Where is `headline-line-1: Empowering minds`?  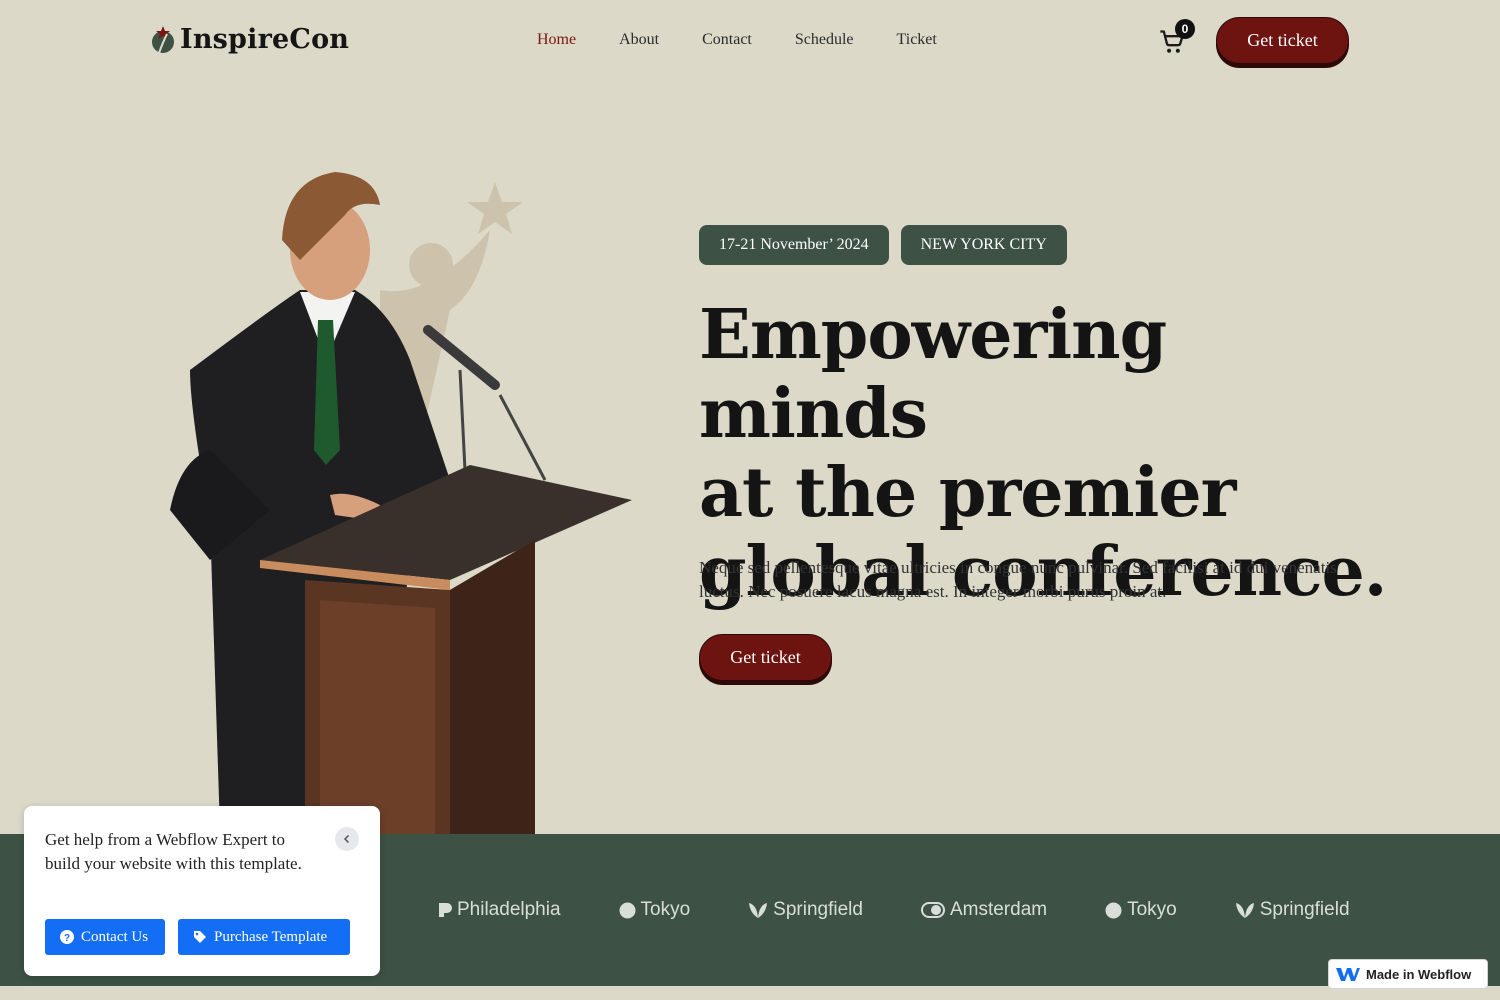 headline-line-1: Empowering minds is located at coordinates (933, 374).